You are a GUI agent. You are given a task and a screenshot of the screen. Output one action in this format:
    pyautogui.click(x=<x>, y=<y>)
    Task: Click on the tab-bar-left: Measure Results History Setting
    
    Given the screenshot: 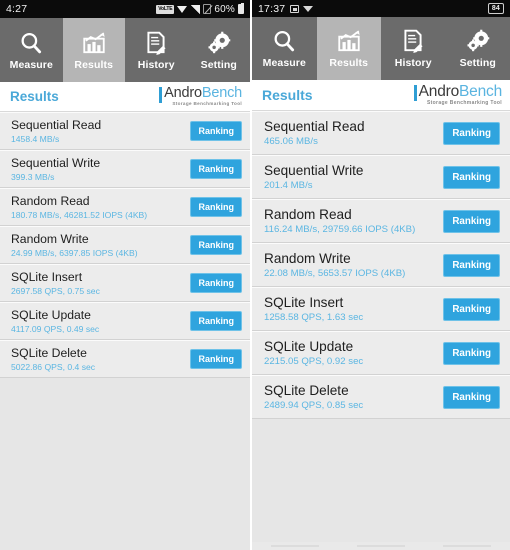 What is the action you would take?
    pyautogui.click(x=125, y=50)
    